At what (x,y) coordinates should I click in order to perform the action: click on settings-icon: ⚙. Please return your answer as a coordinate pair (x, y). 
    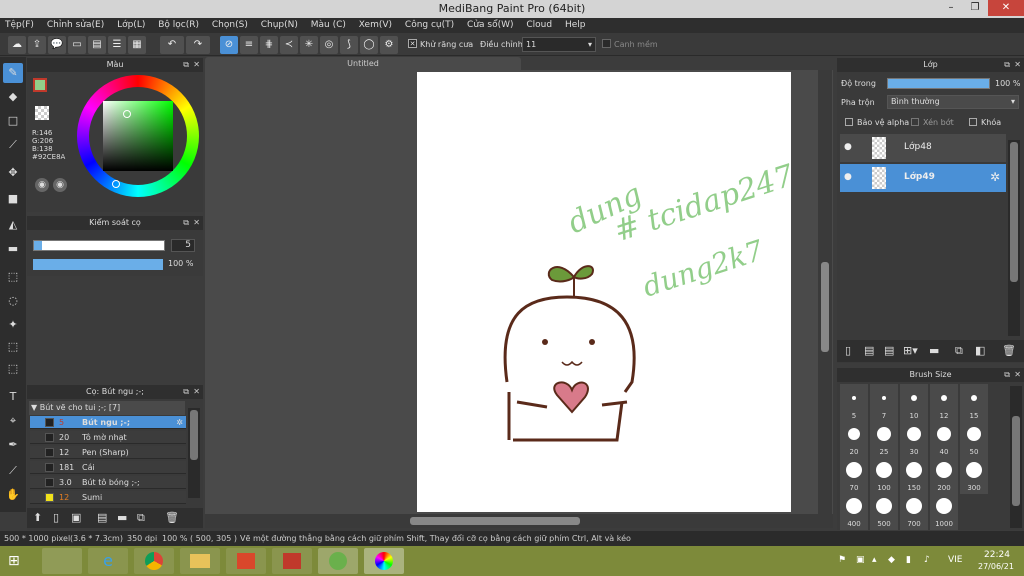
    Looking at the image, I should click on (389, 45).